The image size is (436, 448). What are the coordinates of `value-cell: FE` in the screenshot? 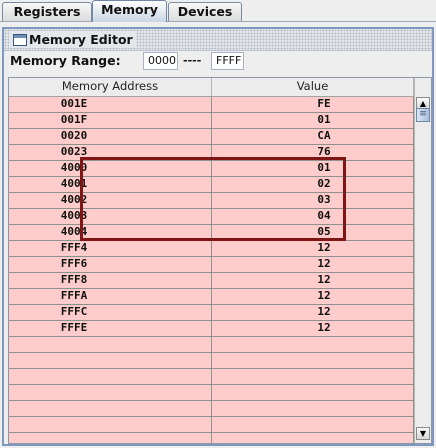 It's located at (313, 104).